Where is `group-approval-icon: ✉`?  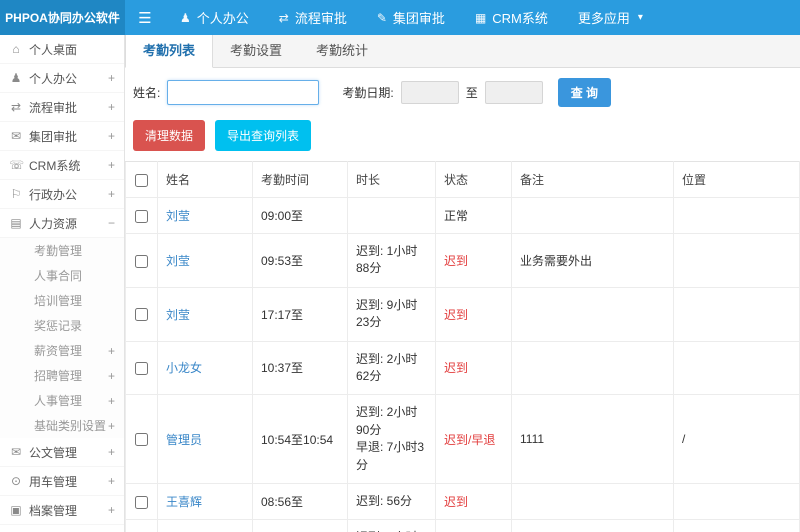
group-approval-icon: ✉ is located at coordinates (16, 136).